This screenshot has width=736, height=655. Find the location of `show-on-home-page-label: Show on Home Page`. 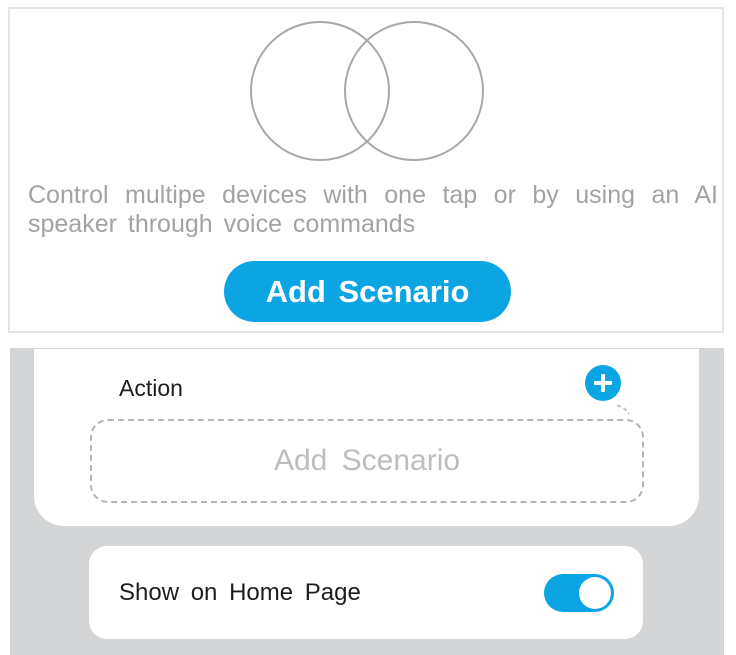

show-on-home-page-label: Show on Home Page is located at coordinates (240, 592).